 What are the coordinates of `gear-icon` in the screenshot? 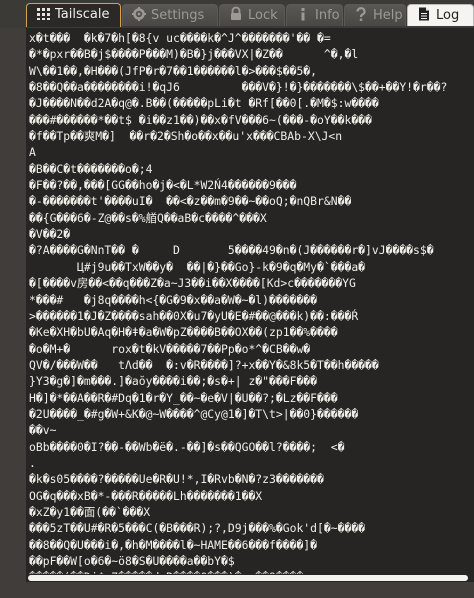 It's located at (139, 14).